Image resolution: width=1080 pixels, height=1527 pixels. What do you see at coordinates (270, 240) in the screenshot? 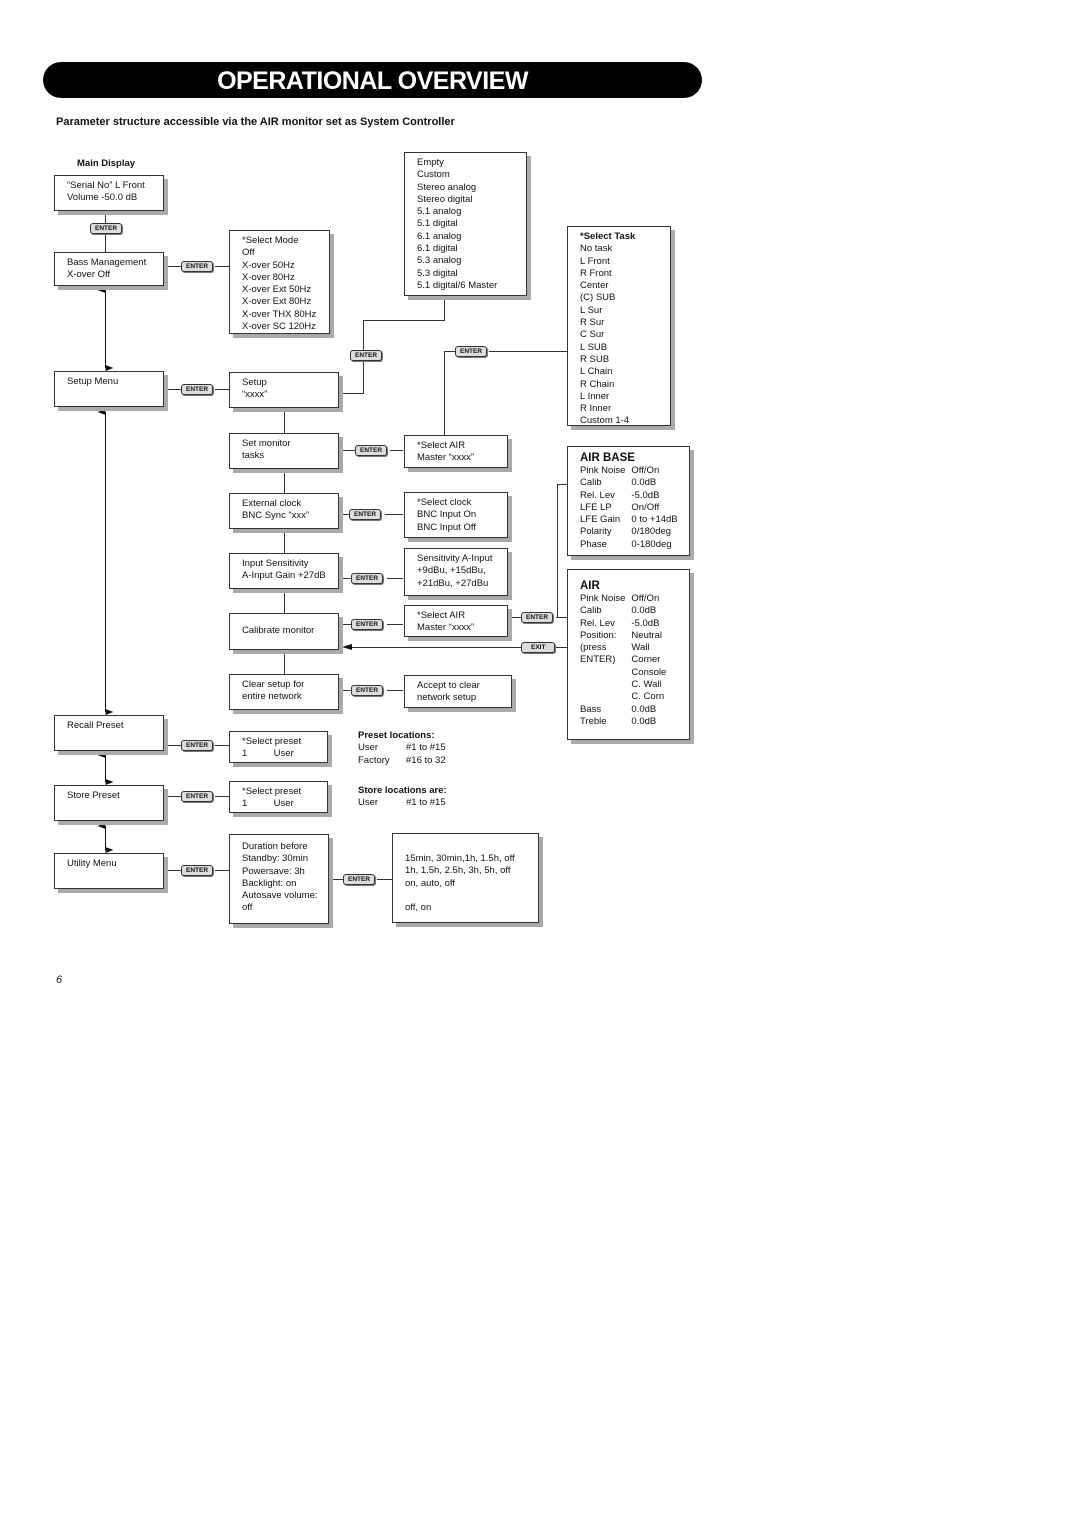
I see `mode-option: *Select Mode` at bounding box center [270, 240].